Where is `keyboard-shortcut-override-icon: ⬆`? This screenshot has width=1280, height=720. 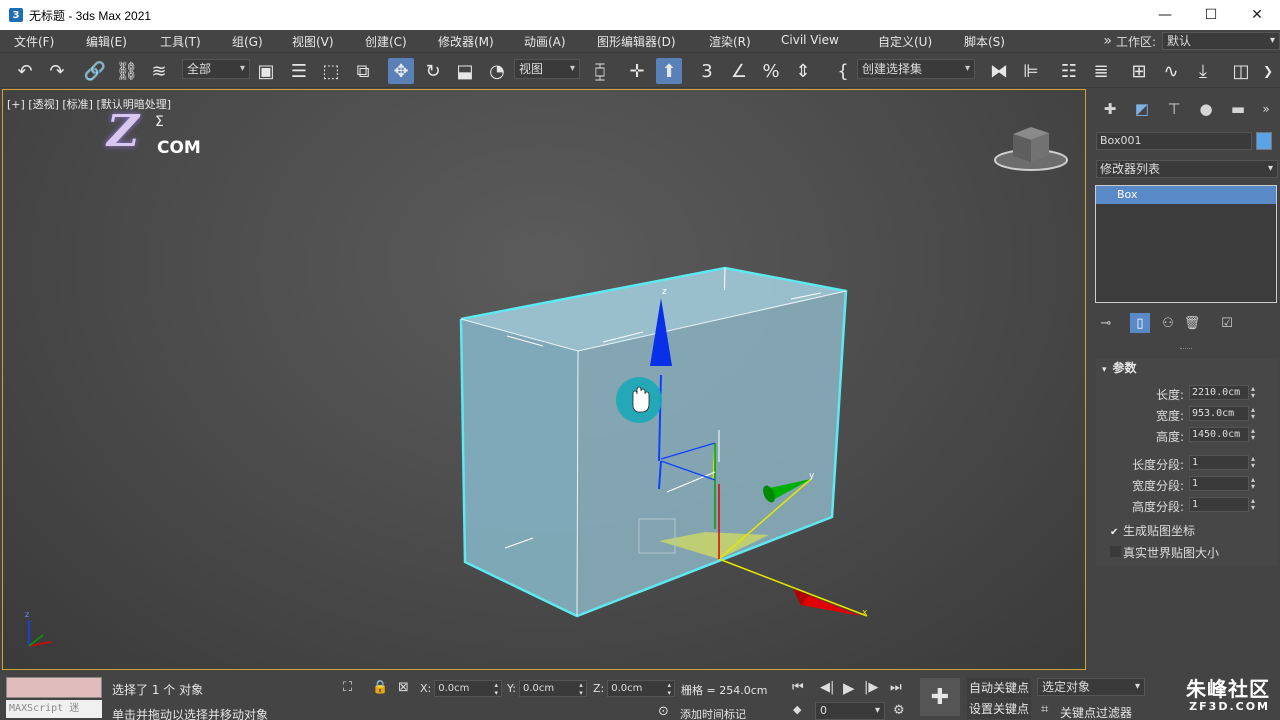 keyboard-shortcut-override-icon: ⬆ is located at coordinates (669, 71).